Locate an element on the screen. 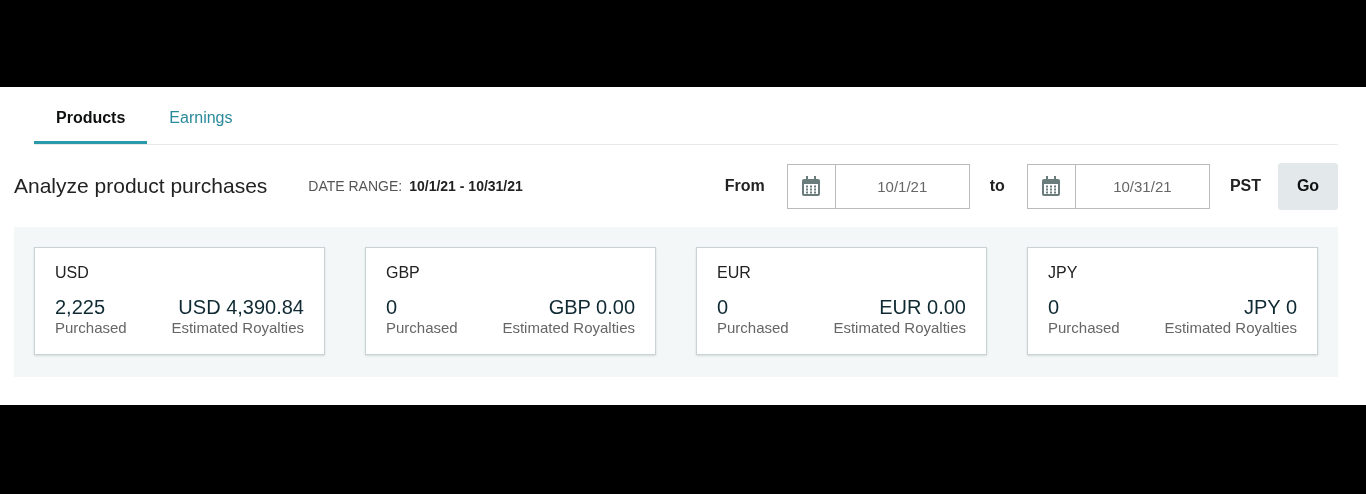  currency-code: JPY is located at coordinates (1063, 273).